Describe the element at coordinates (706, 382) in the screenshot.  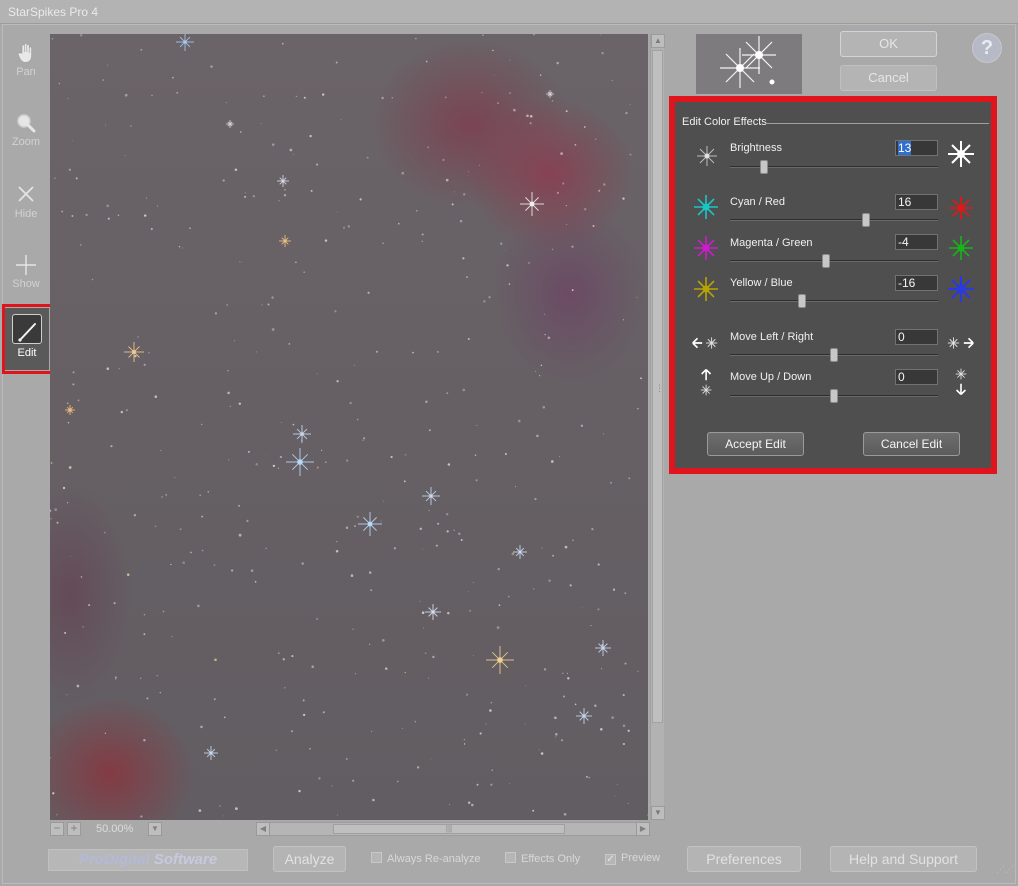
I see `move-up-icon` at that location.